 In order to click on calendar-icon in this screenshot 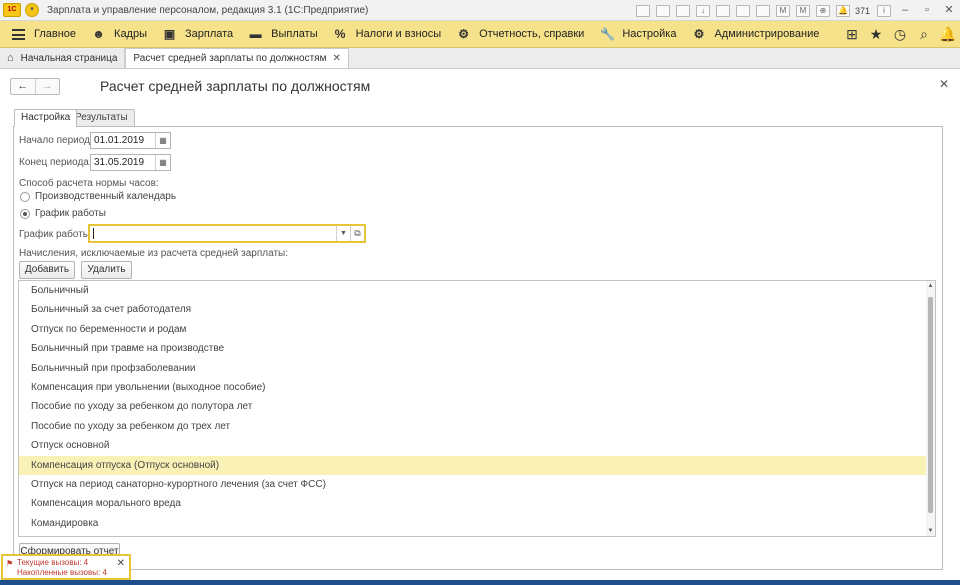, I will do `click(762, 10)`.